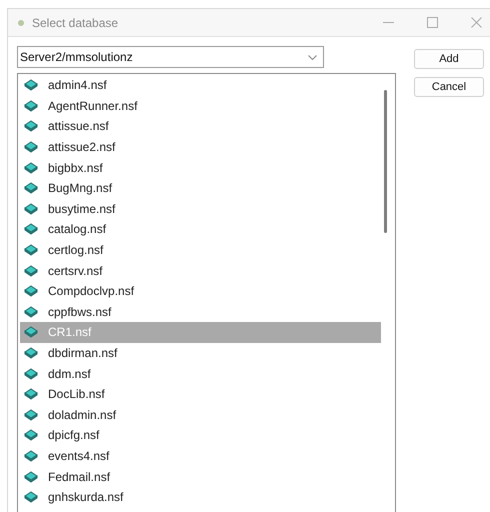 This screenshot has height=512, width=490. What do you see at coordinates (200, 167) in the screenshot?
I see `database-item: bigbbx.nsf` at bounding box center [200, 167].